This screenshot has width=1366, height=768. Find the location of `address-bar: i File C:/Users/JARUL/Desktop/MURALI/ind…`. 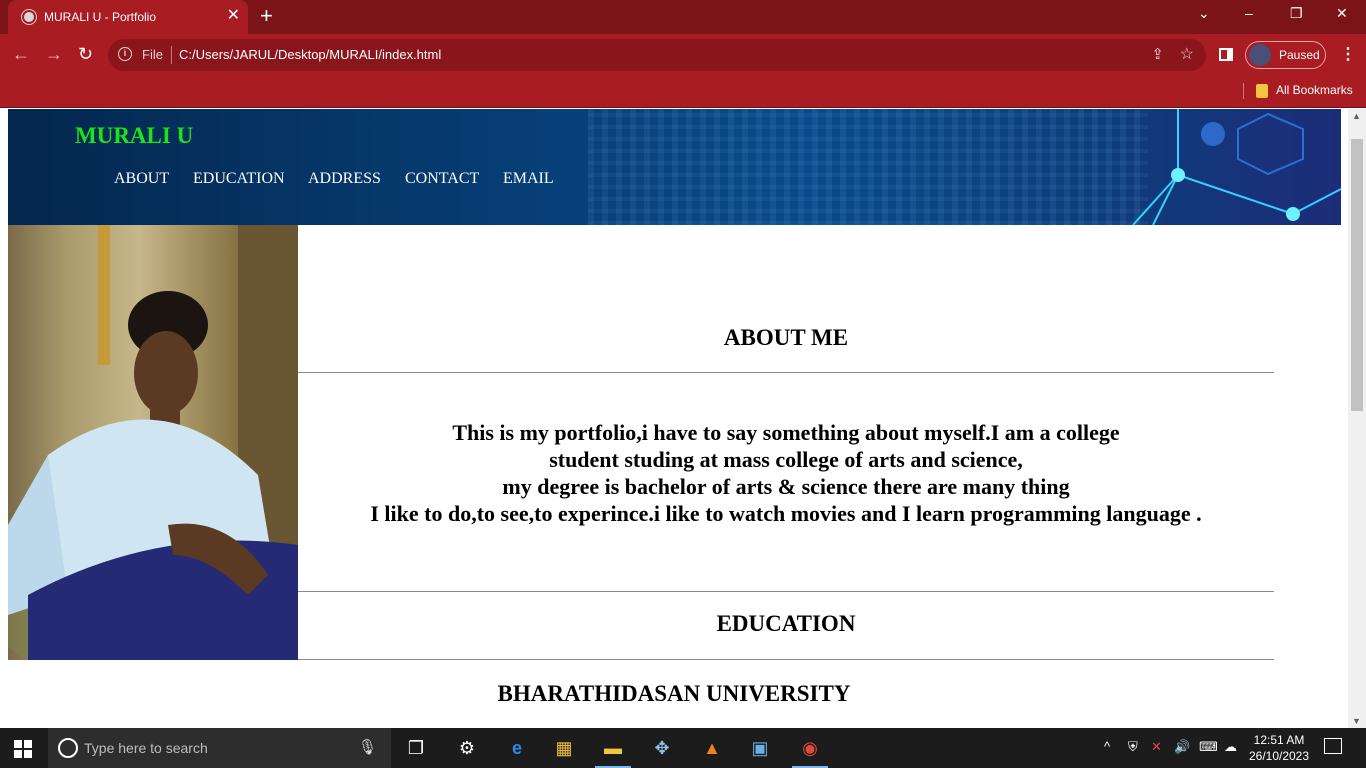

address-bar: i File C:/Users/JARUL/Desktop/MURALI/ind… is located at coordinates (657, 55).